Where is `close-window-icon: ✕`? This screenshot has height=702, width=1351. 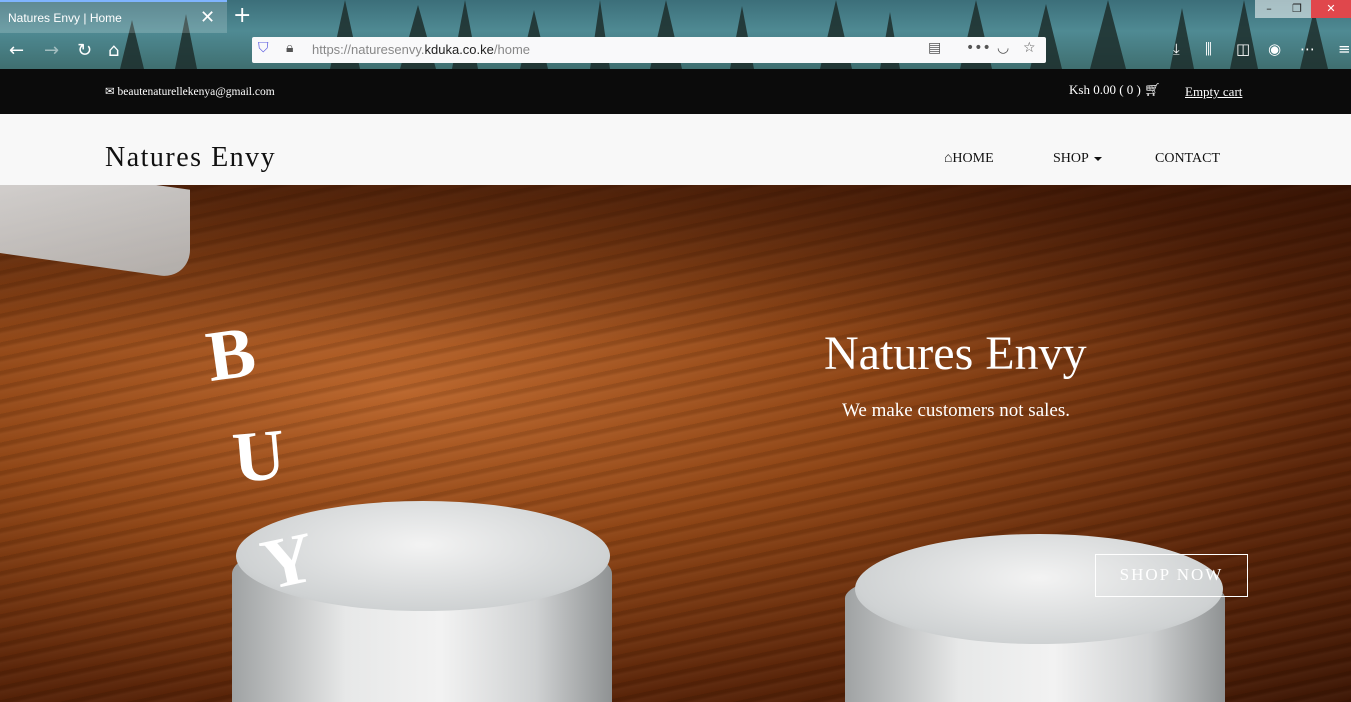
close-window-icon: ✕ is located at coordinates (1331, 9).